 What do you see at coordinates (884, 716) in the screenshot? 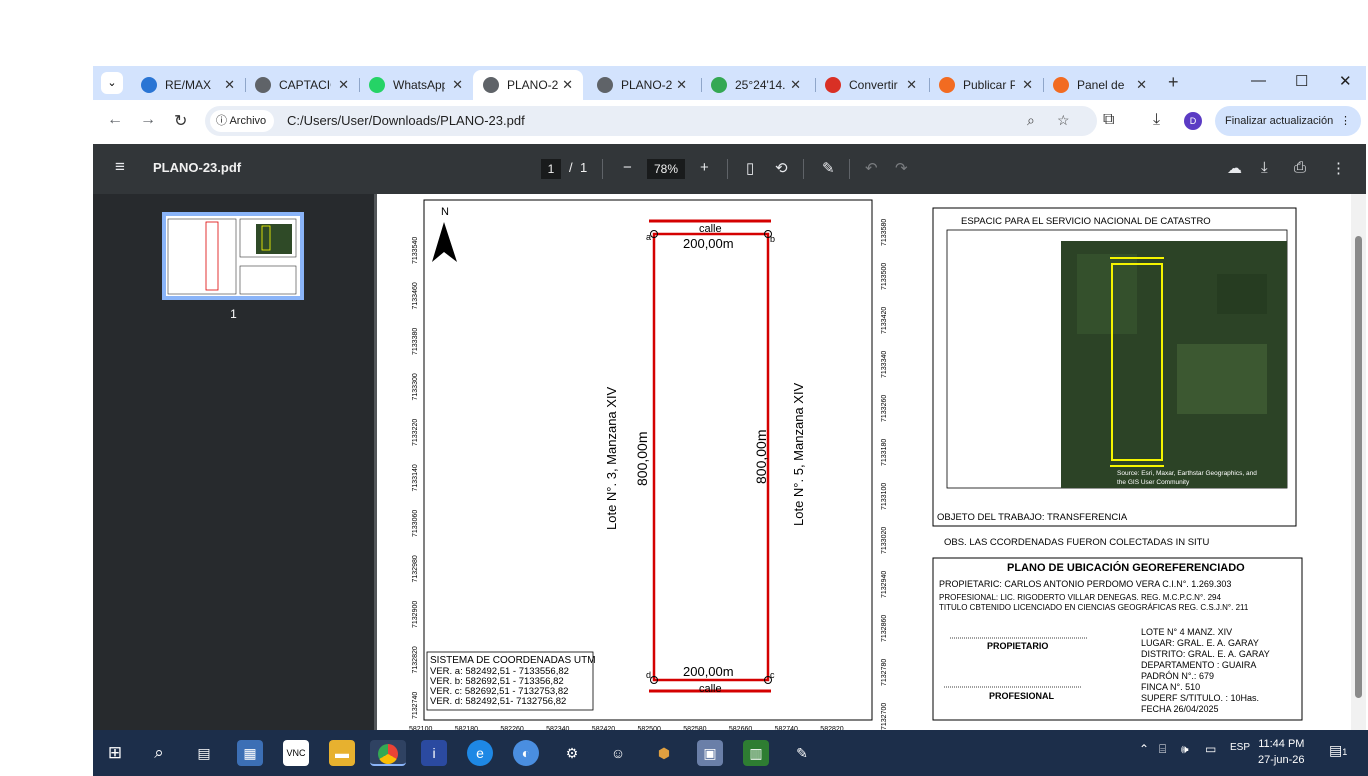
I see `y-tick-label: 7132700` at bounding box center [884, 716].